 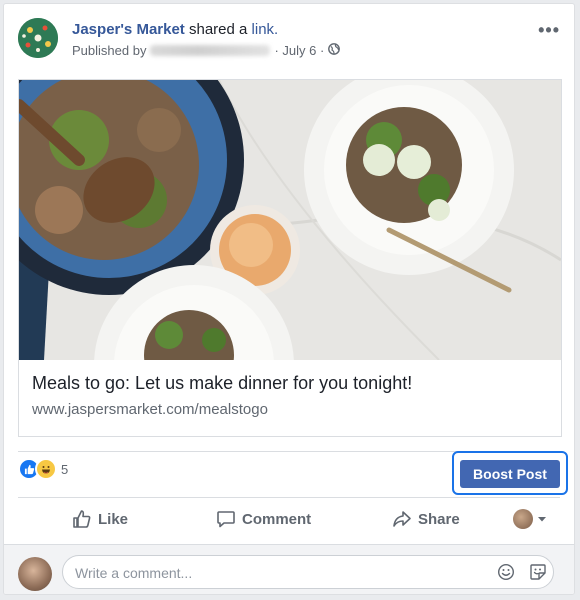 I want to click on emoji-icon, so click(x=506, y=574).